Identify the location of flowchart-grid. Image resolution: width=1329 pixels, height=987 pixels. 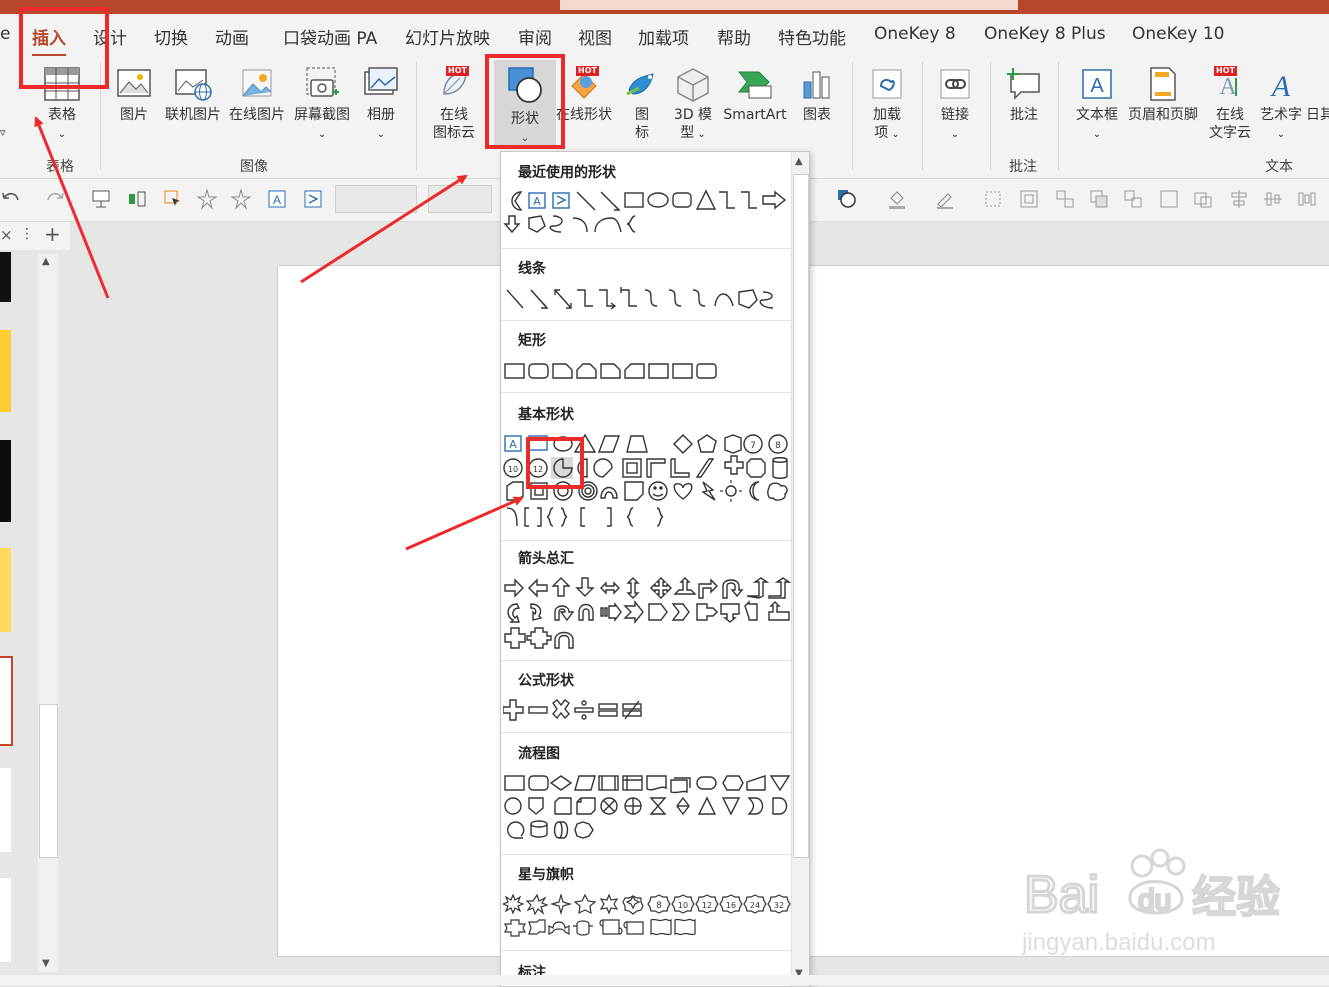
(647, 809).